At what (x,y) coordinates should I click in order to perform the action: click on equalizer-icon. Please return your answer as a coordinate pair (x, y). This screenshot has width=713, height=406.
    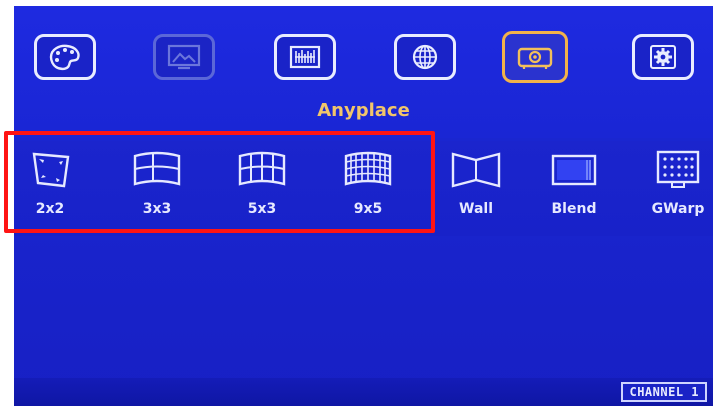
    Looking at the image, I should click on (305, 57).